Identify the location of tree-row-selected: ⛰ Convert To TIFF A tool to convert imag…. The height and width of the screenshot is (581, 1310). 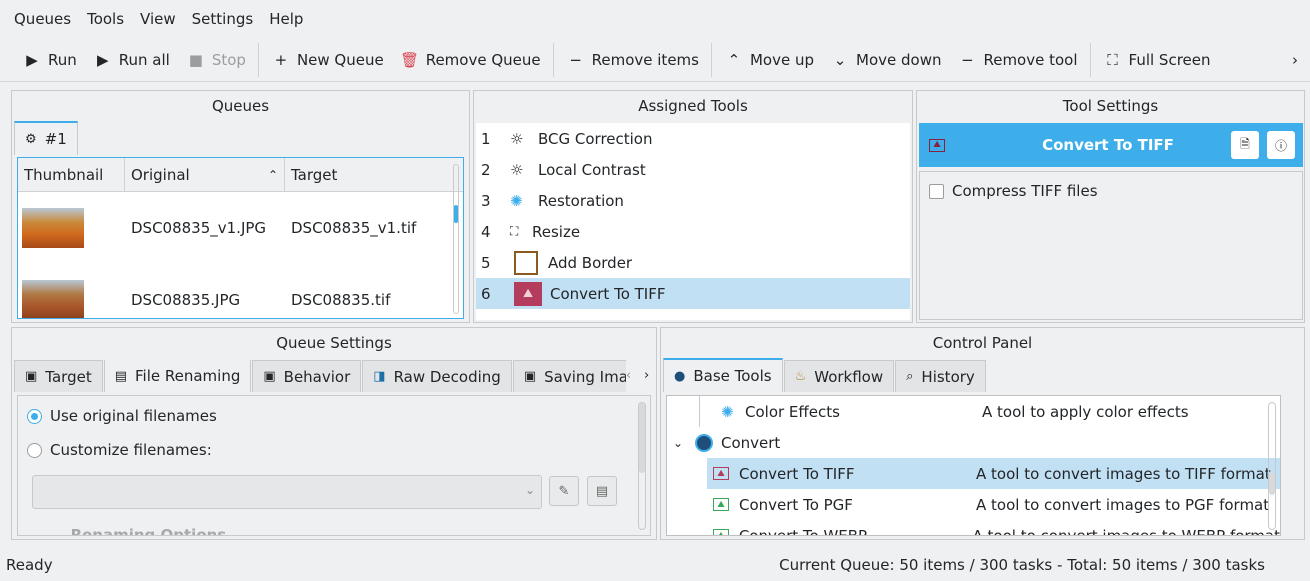
(993, 473).